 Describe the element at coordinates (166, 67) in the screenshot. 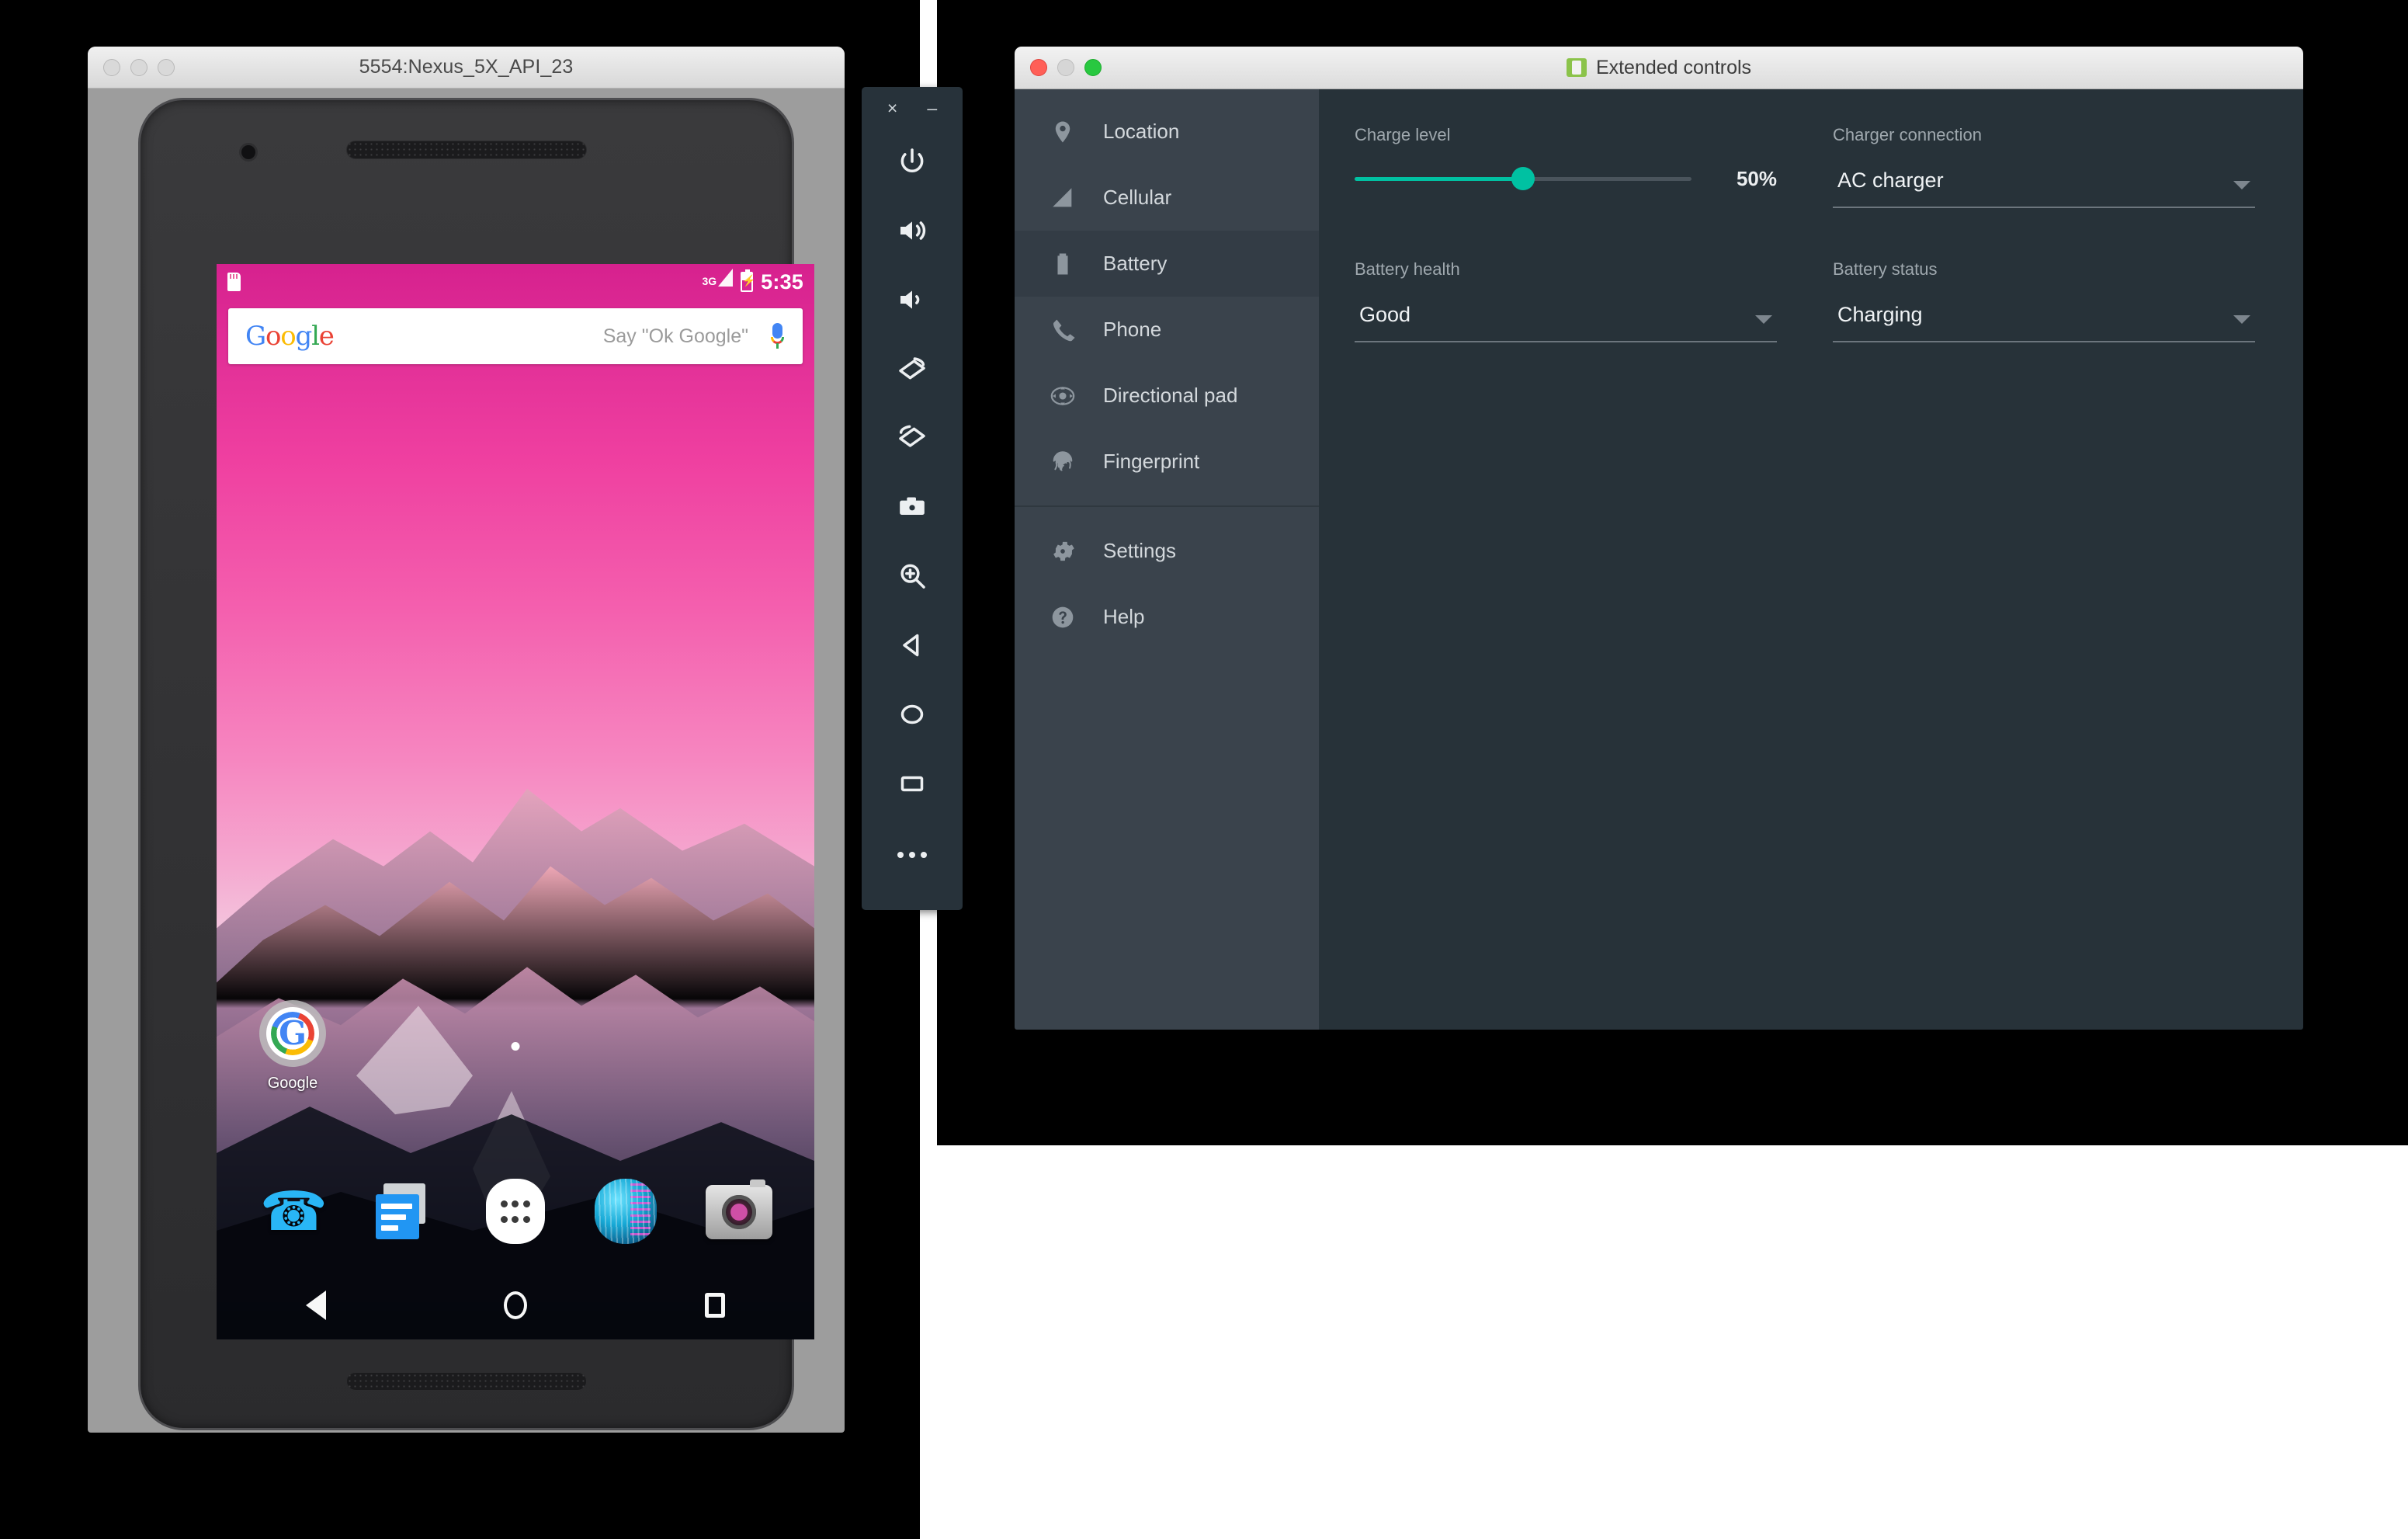

I see `emulator-zoom-button` at that location.